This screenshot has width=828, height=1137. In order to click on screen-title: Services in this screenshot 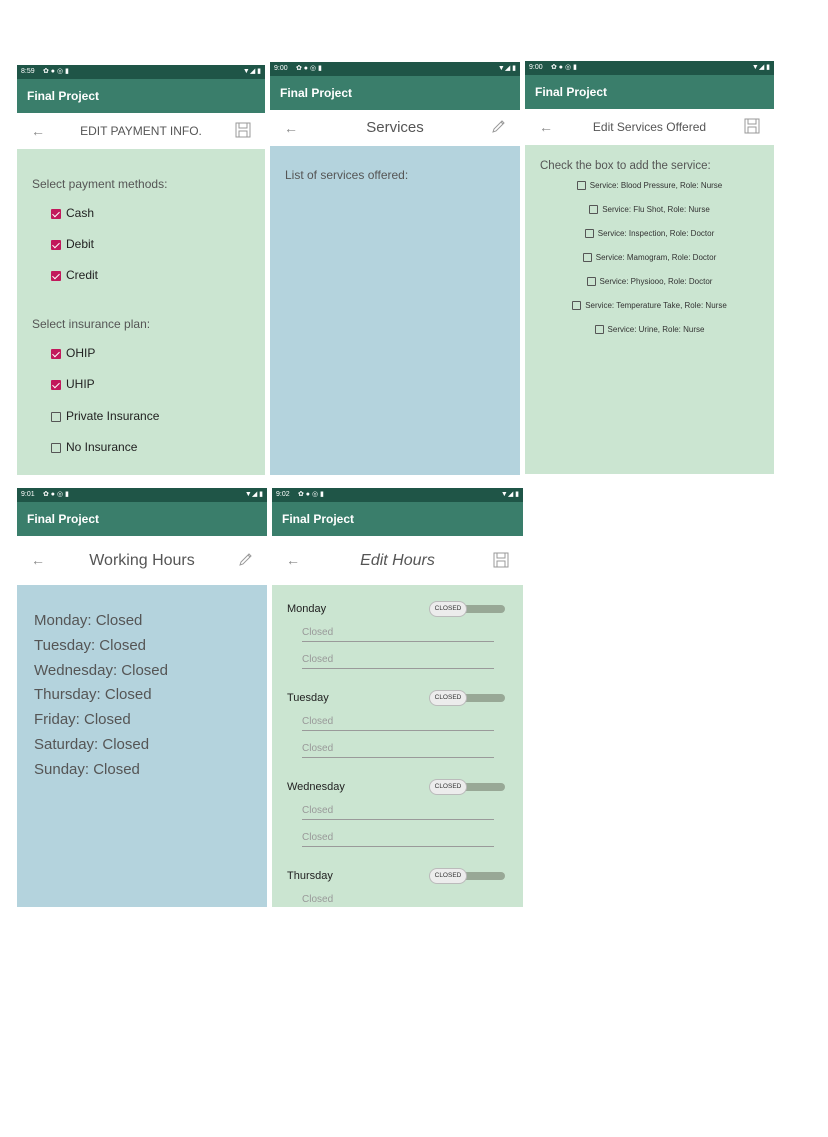, I will do `click(395, 127)`.